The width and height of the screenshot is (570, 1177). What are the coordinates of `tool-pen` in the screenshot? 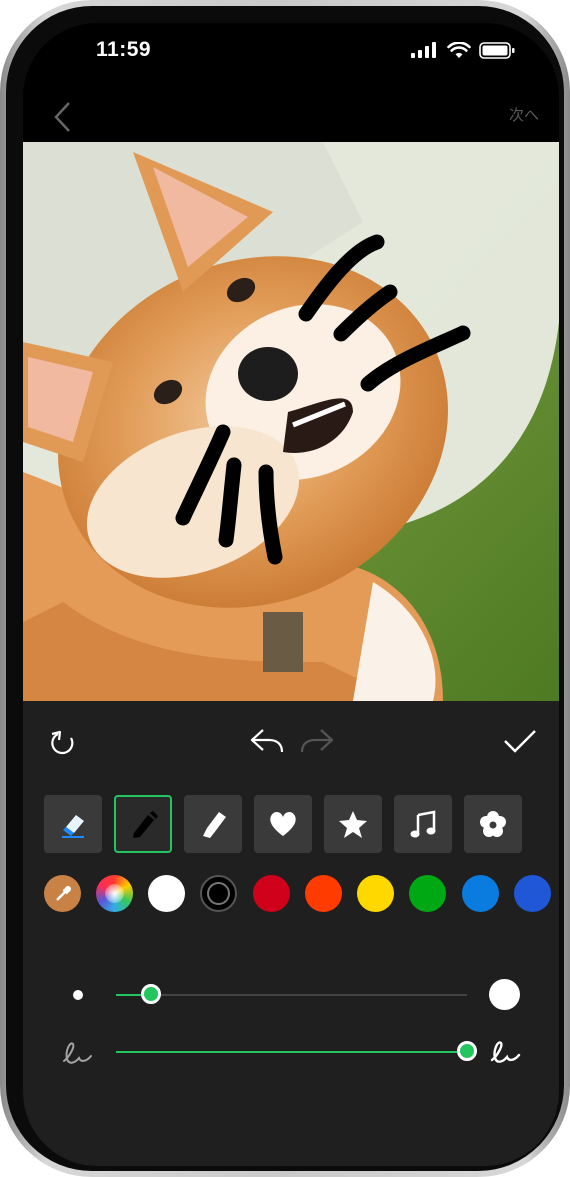 It's located at (143, 824).